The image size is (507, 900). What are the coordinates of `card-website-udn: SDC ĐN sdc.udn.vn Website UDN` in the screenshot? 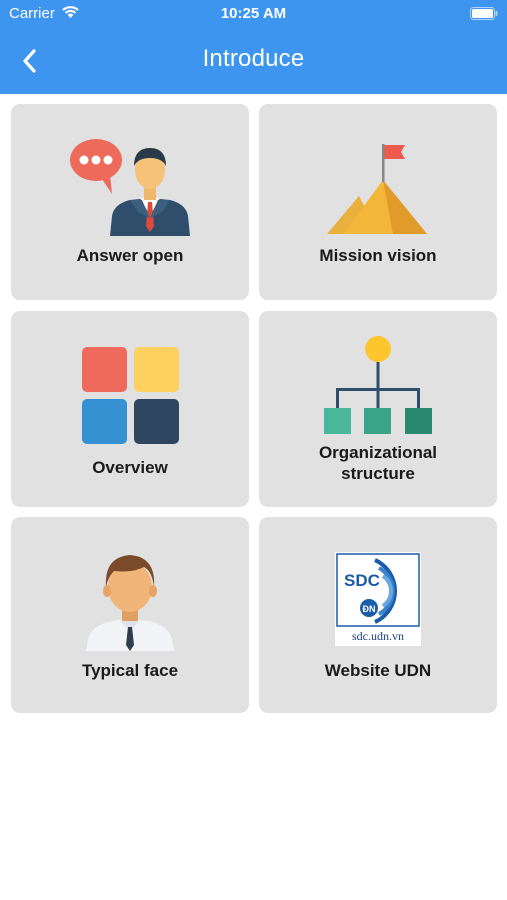 It's located at (378, 615).